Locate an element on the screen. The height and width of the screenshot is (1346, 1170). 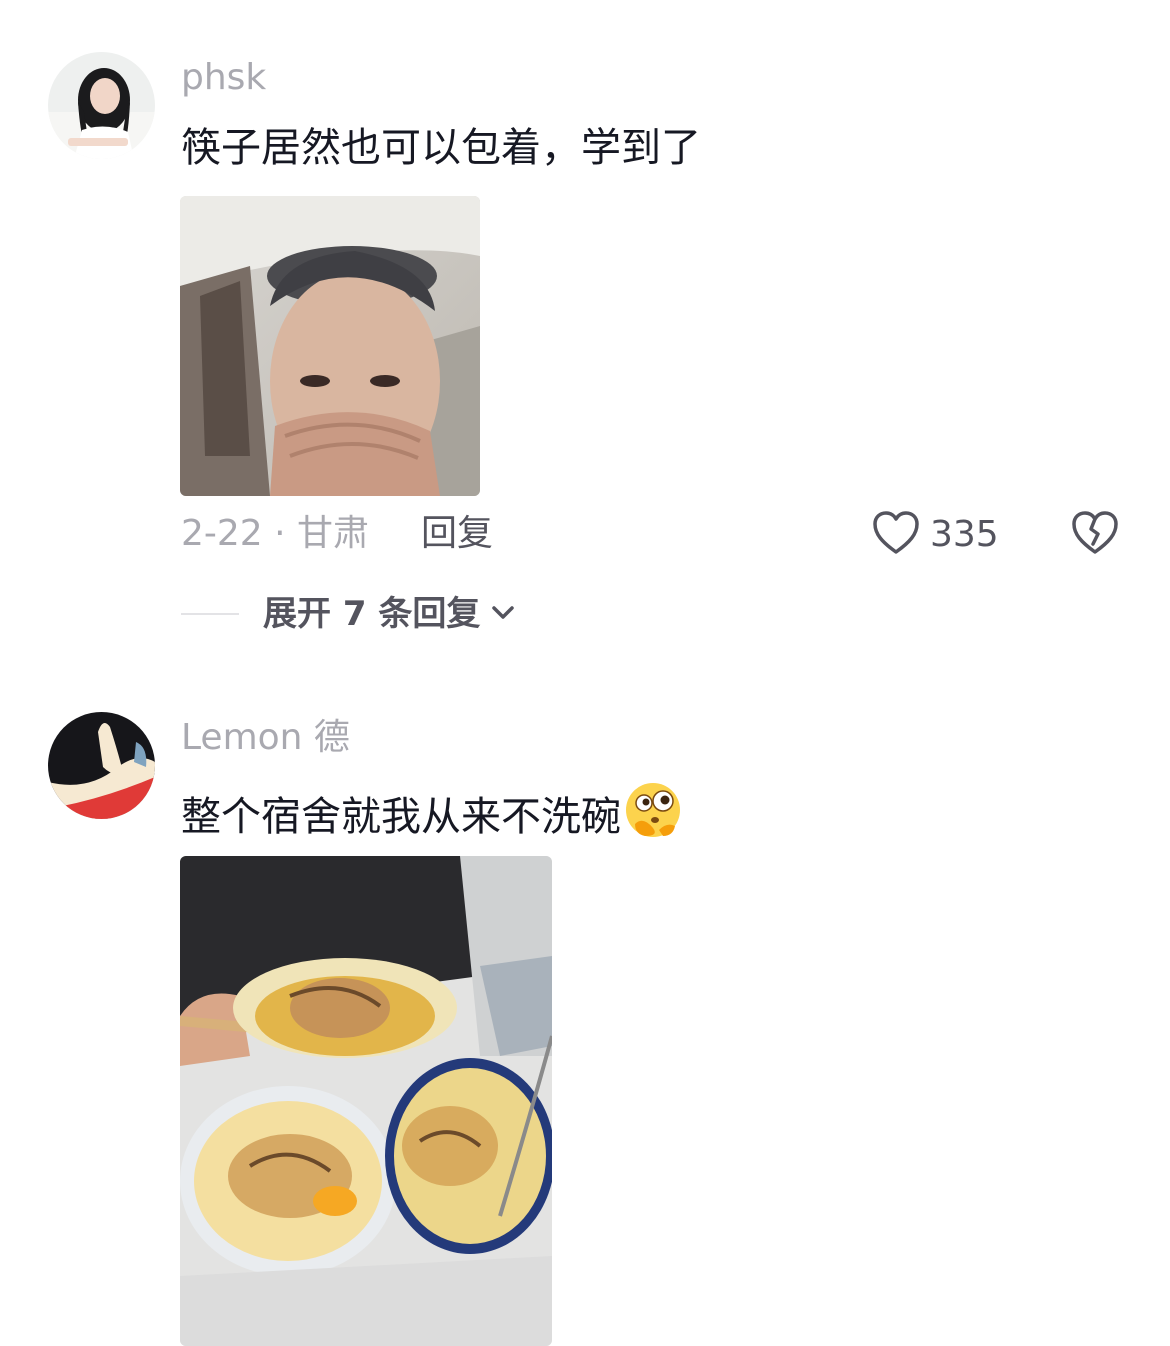
dislike-button is located at coordinates (1095, 535).